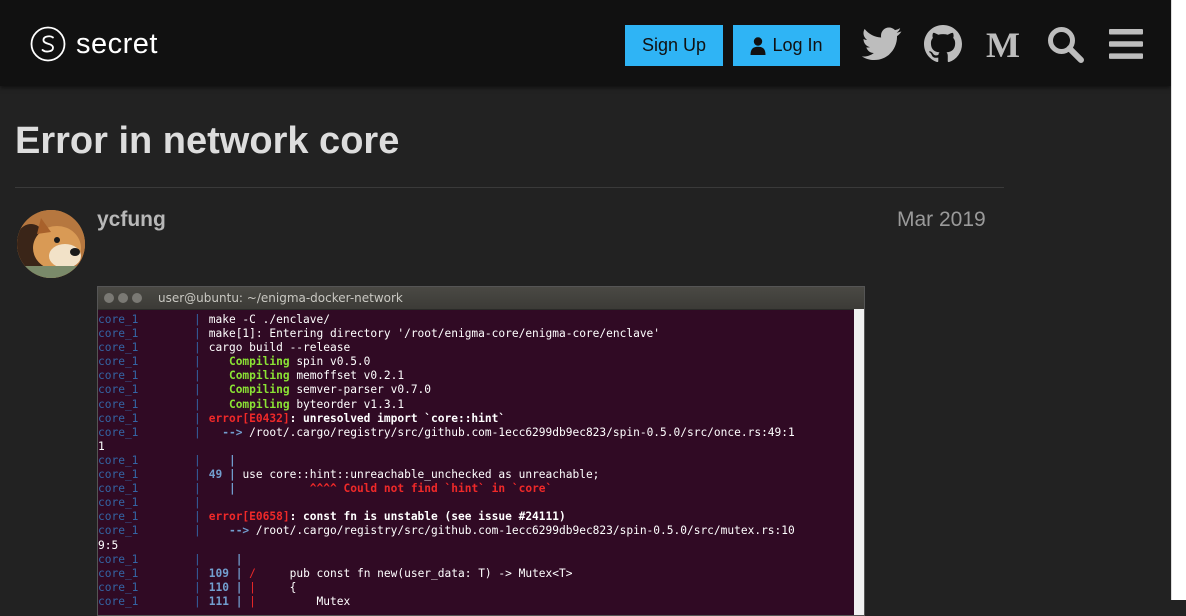  I want to click on search-icon, so click(1066, 45).